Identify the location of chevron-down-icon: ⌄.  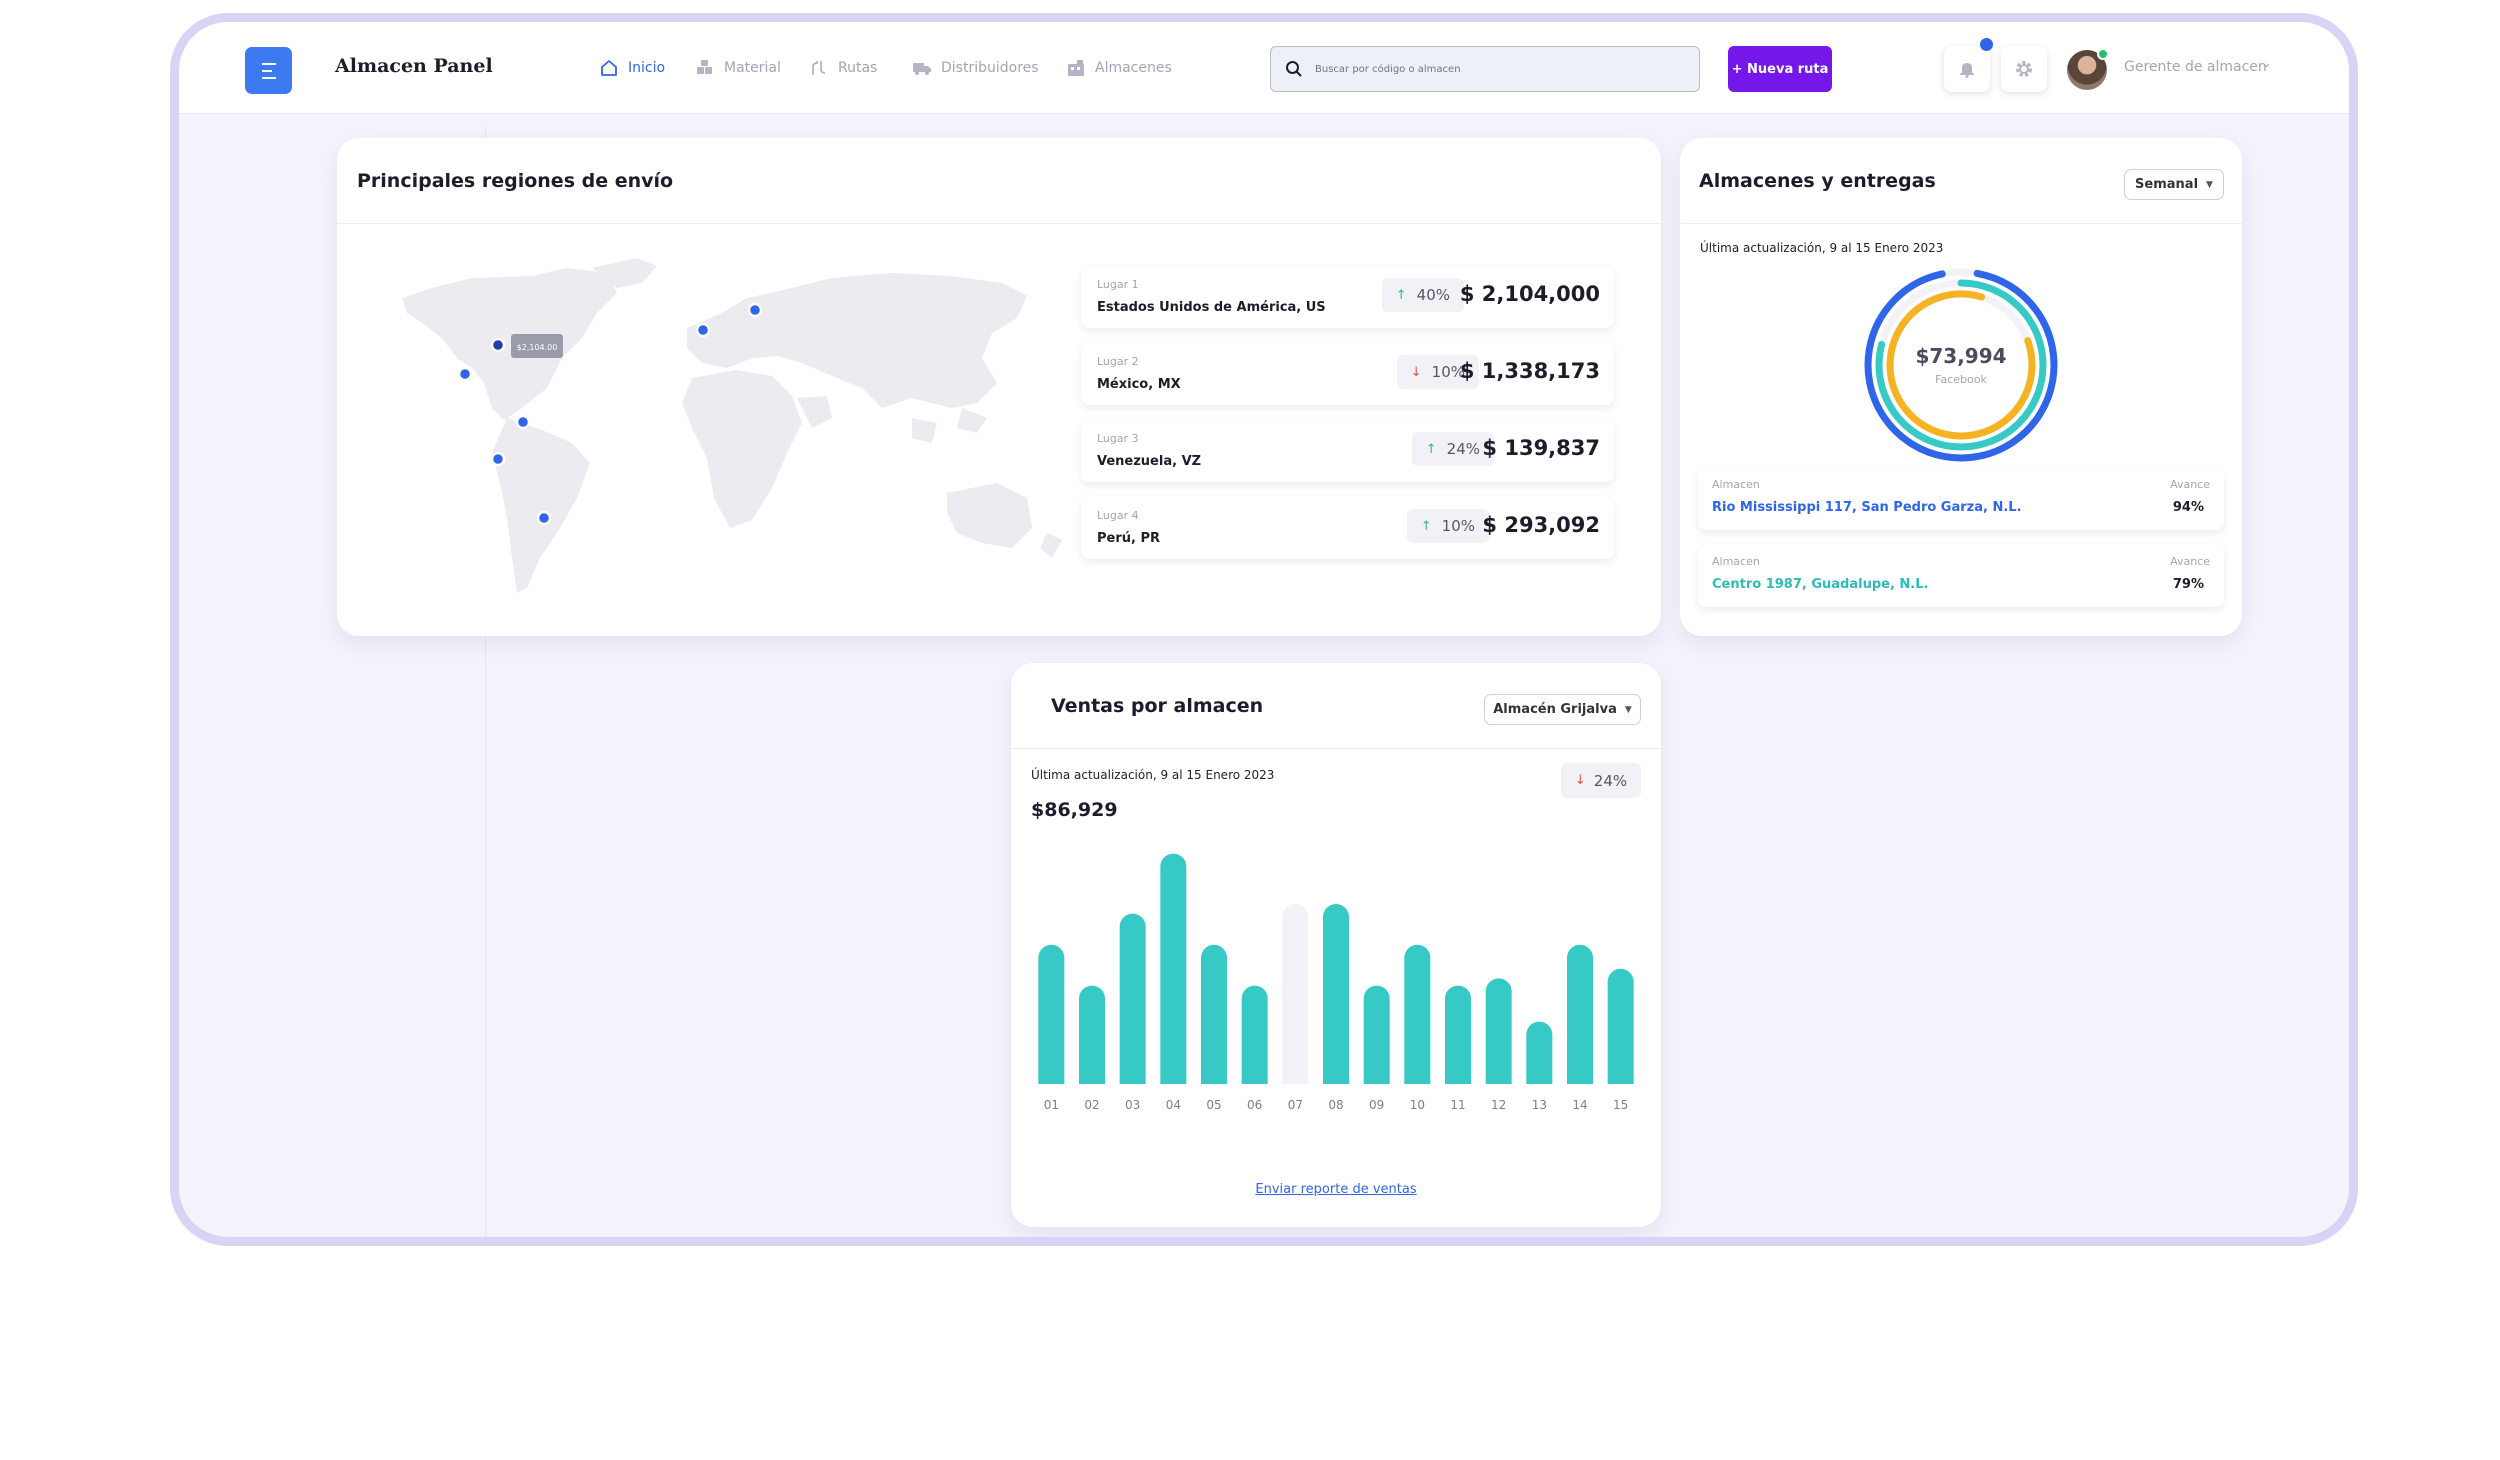
(2266, 63).